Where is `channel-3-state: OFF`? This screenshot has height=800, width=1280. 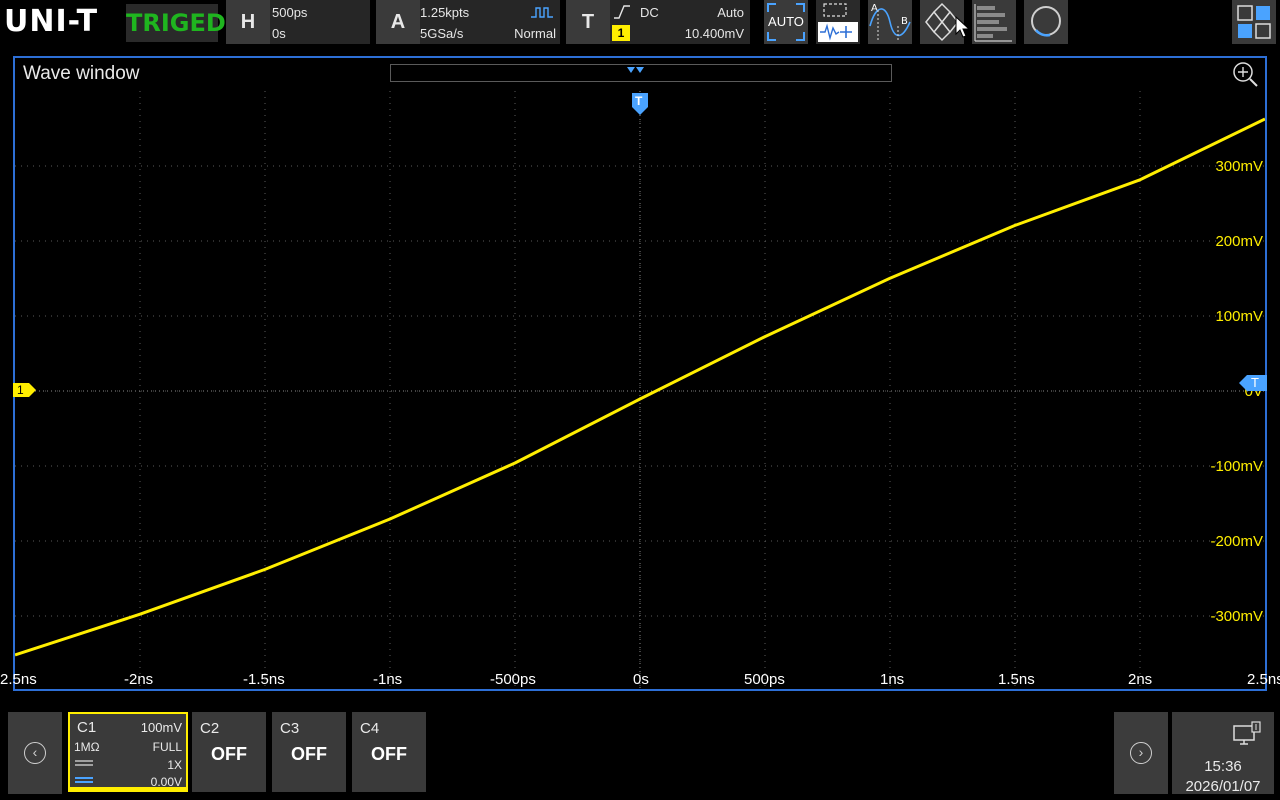
channel-3-state: OFF is located at coordinates (309, 754).